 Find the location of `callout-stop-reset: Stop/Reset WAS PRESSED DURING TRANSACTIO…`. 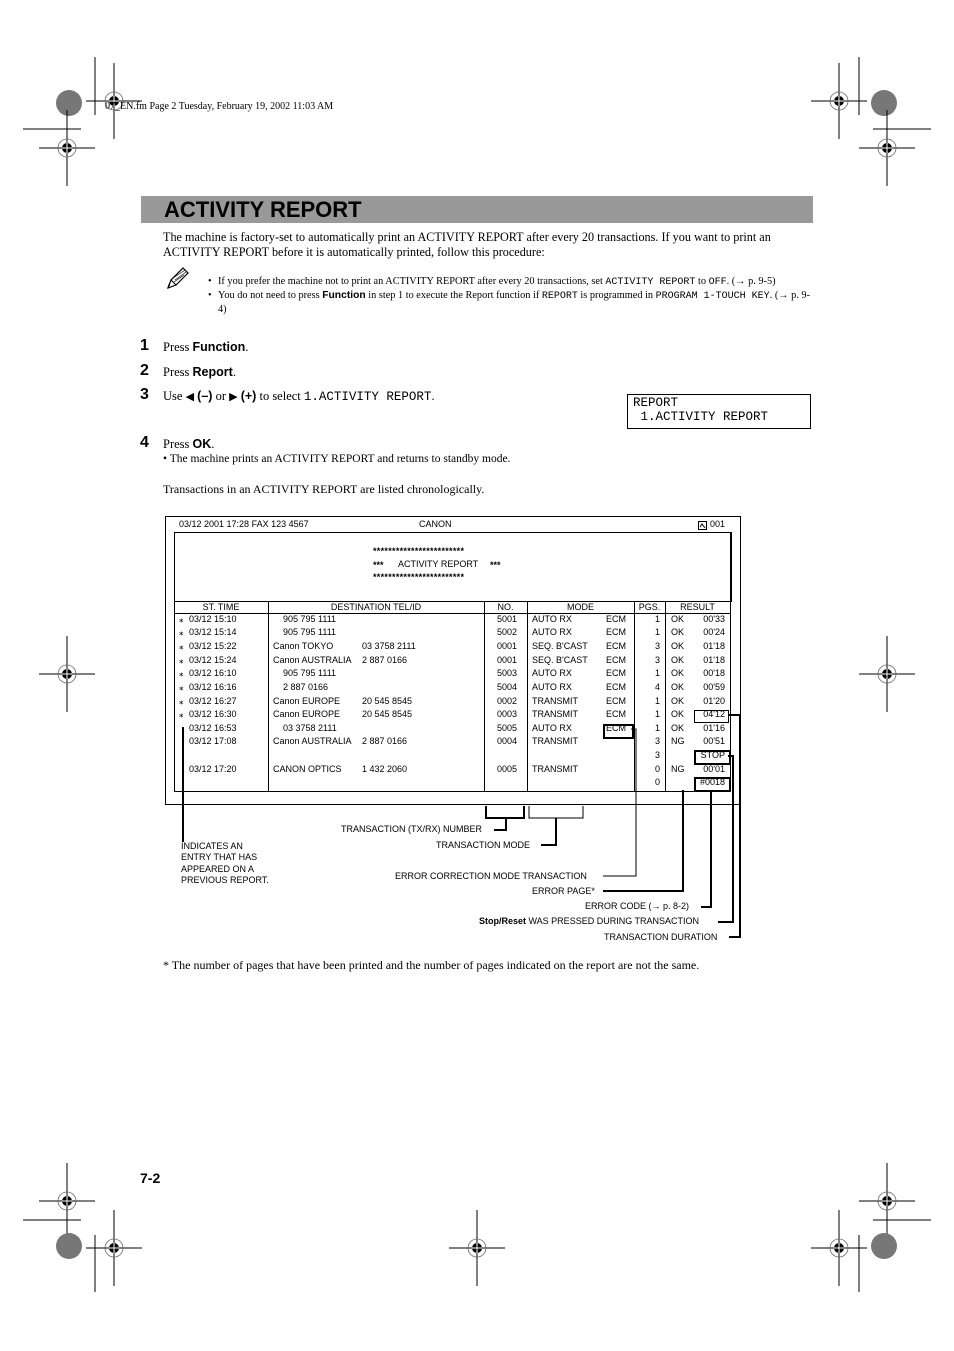

callout-stop-reset: Stop/Reset WAS PRESSED DURING TRANSACTIO… is located at coordinates (589, 921).